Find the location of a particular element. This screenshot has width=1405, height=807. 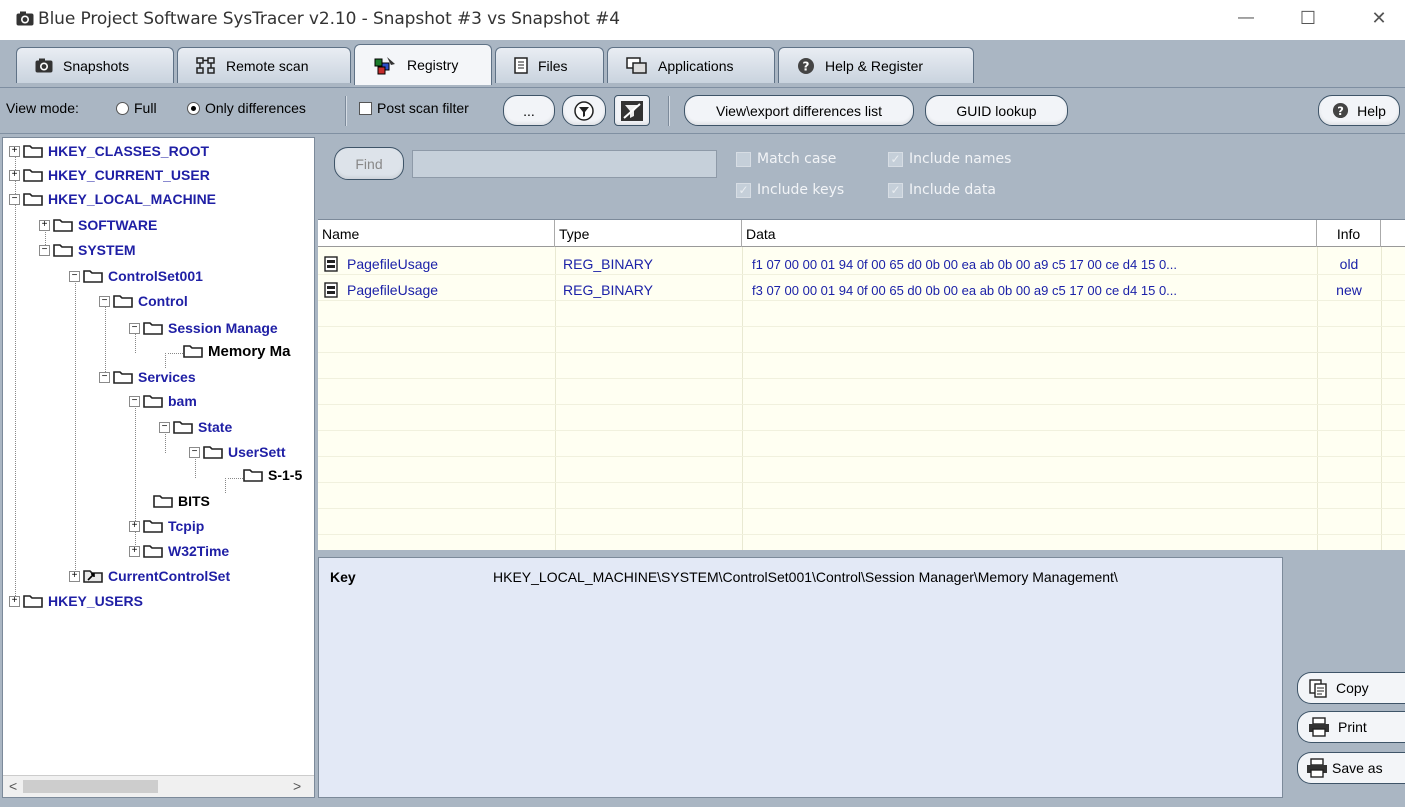

scroll-right-arrow: > is located at coordinates (297, 786).